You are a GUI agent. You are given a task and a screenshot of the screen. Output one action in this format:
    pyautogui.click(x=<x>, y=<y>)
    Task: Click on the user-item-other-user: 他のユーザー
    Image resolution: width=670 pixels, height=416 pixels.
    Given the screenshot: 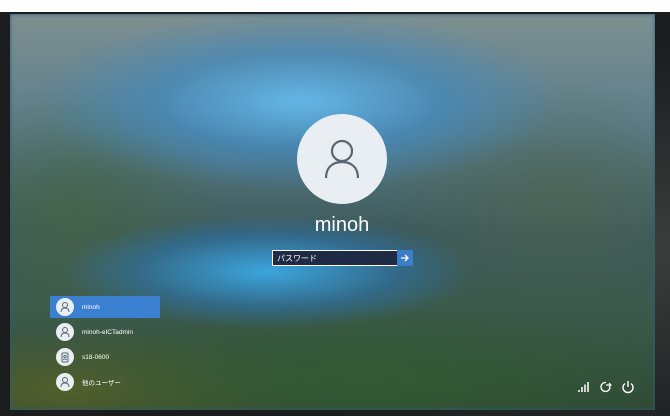 What is the action you would take?
    pyautogui.click(x=105, y=382)
    